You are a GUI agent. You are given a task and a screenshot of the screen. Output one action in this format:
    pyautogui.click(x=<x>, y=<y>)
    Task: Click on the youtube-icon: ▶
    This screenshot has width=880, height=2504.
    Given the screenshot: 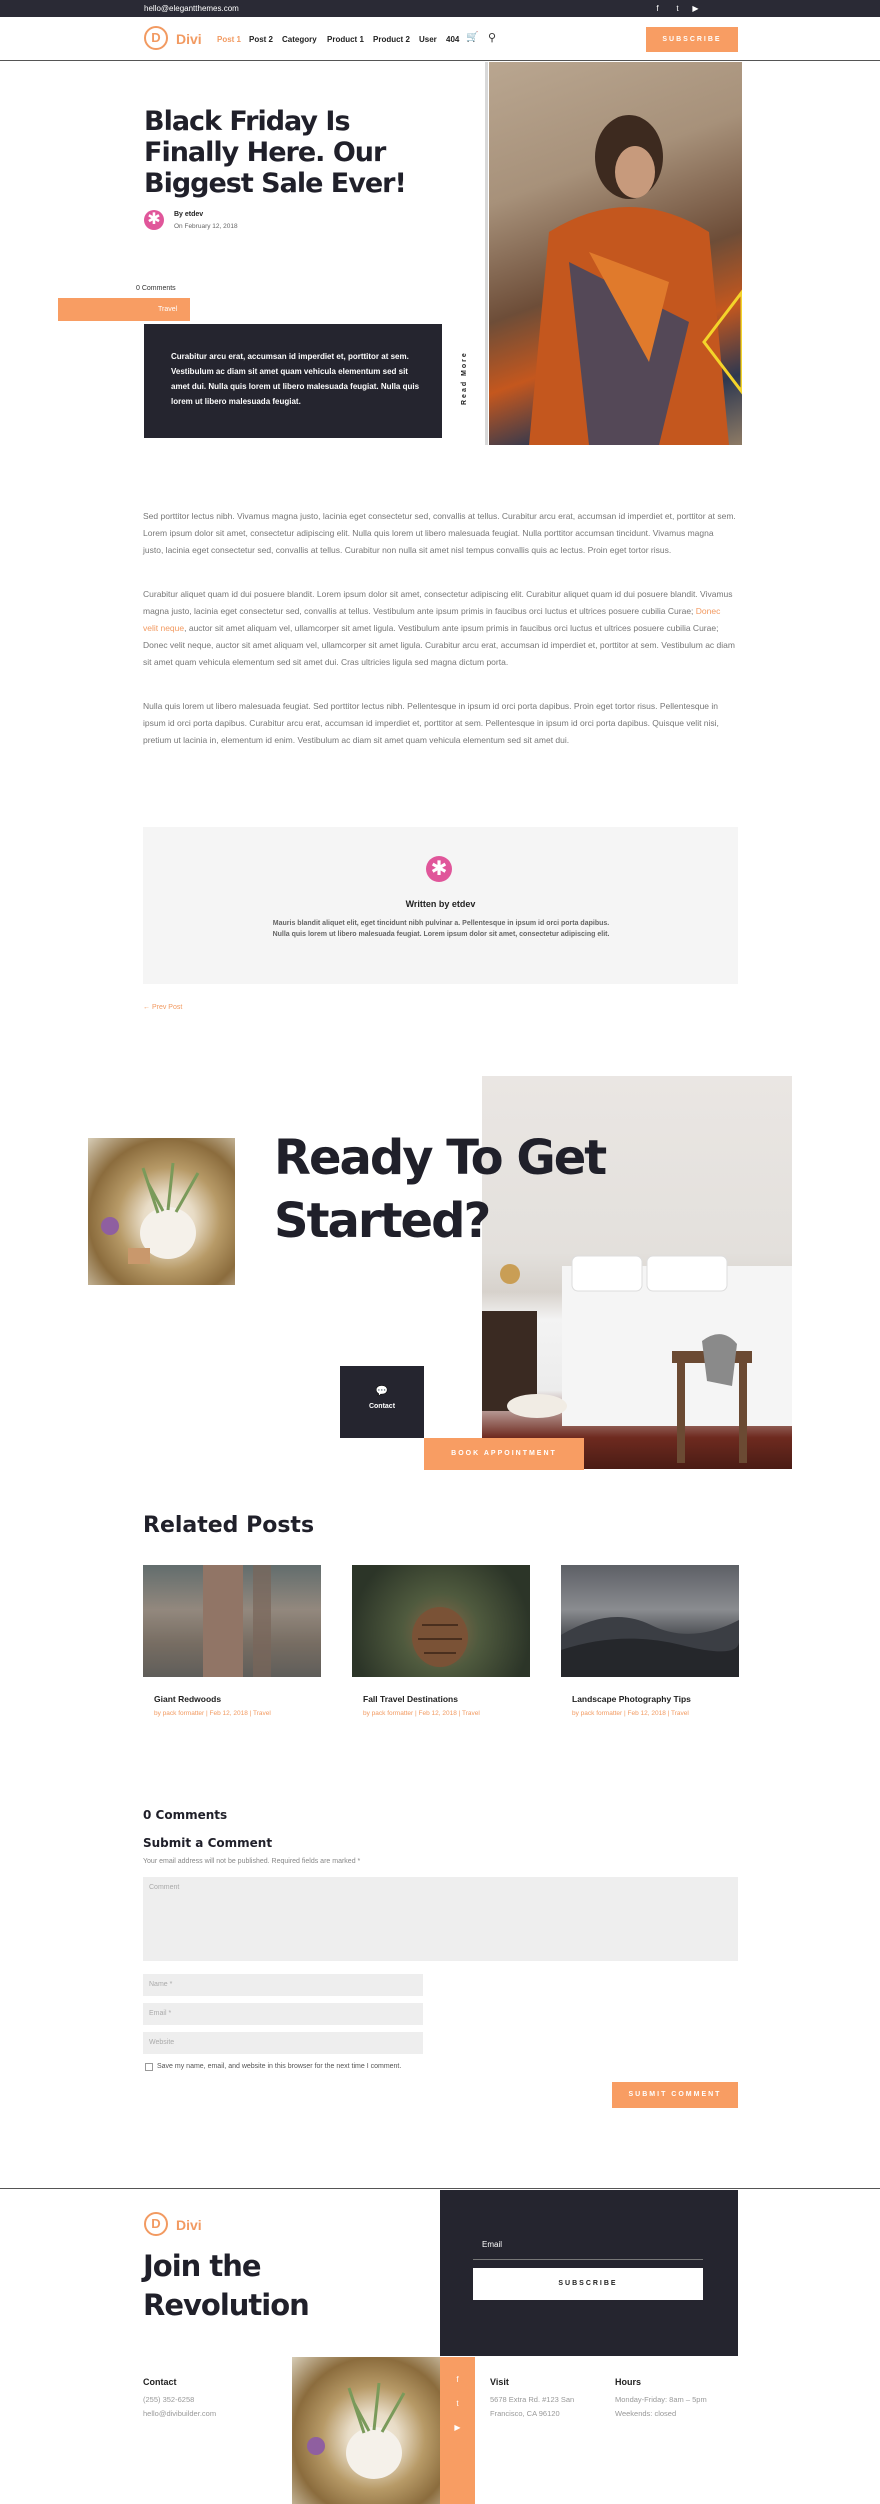 What is the action you would take?
    pyautogui.click(x=695, y=8)
    